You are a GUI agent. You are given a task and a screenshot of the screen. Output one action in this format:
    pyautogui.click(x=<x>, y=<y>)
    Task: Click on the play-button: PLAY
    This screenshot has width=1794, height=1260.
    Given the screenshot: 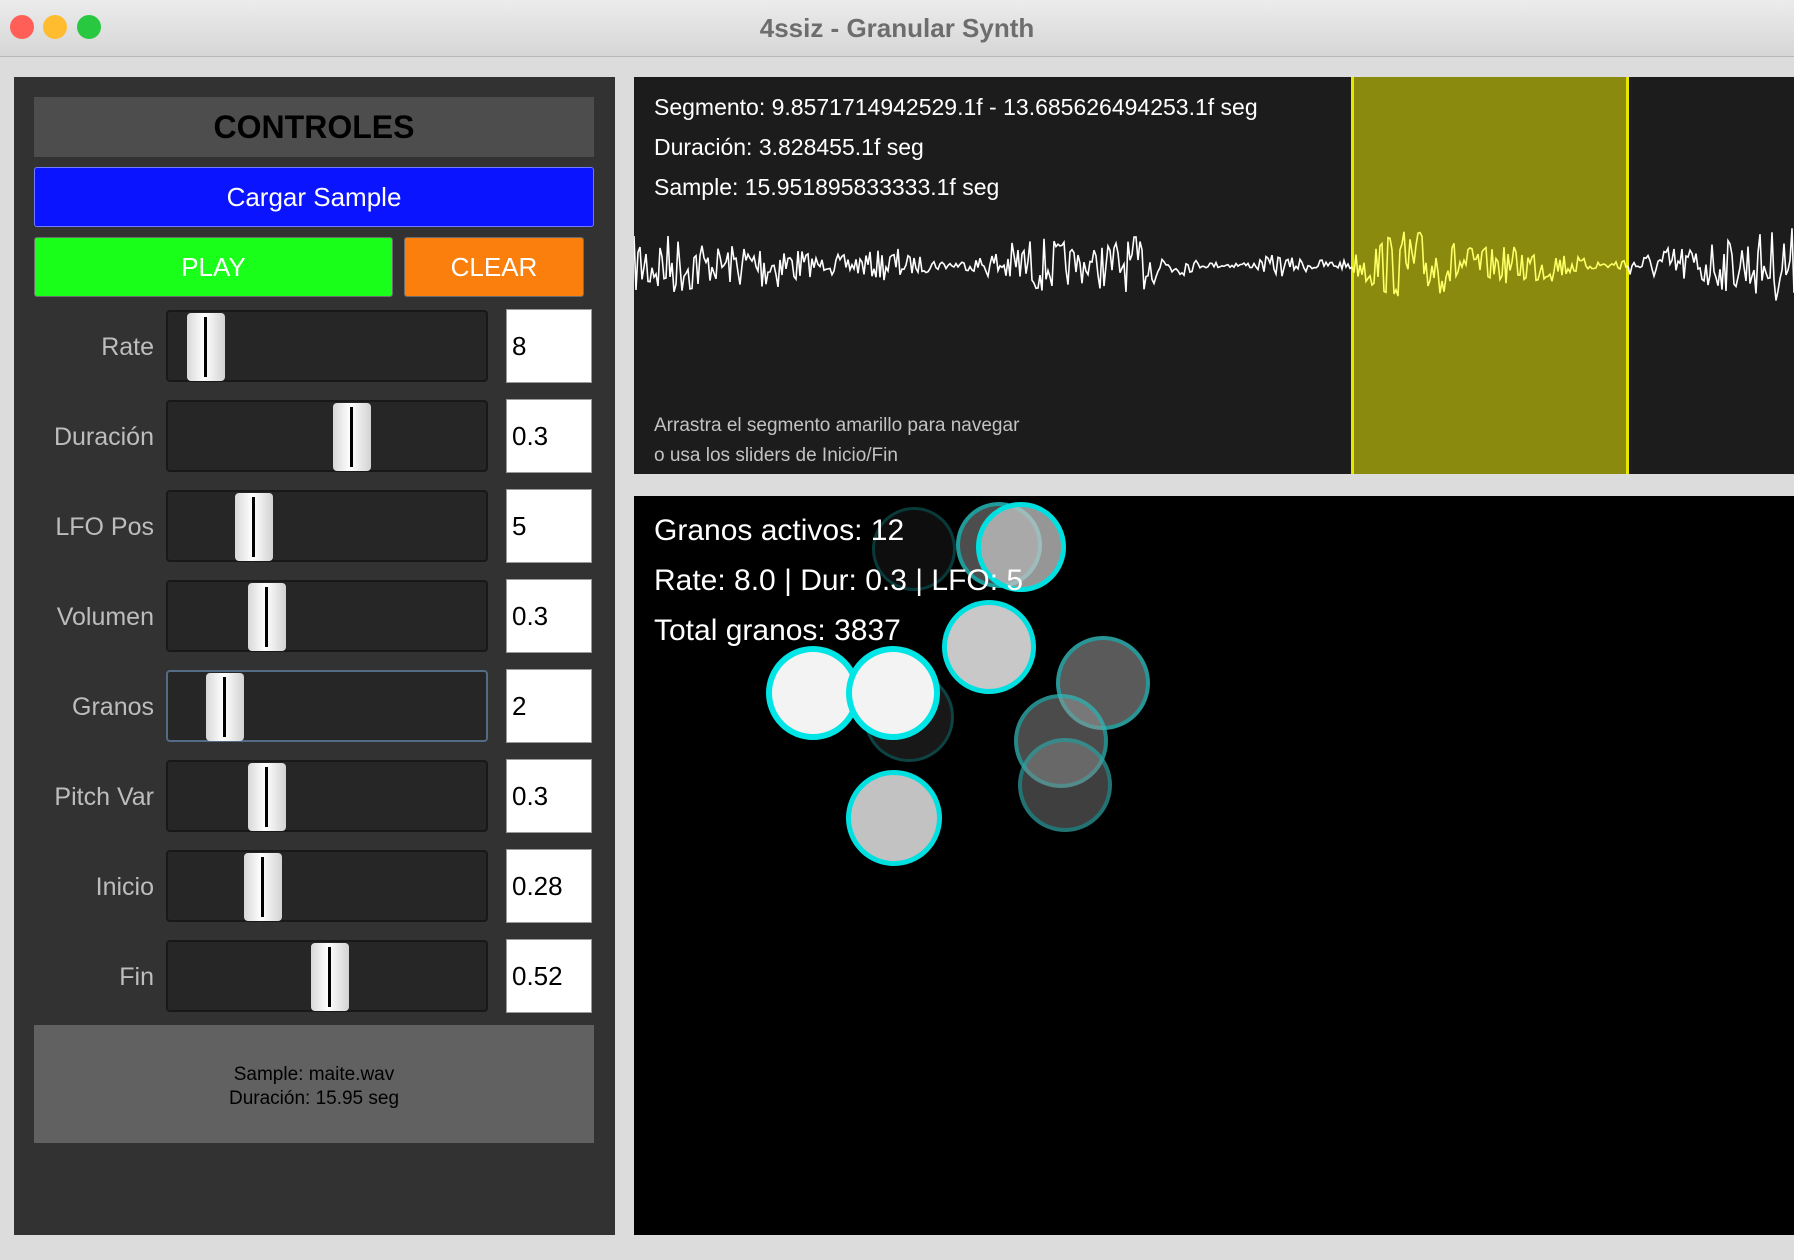 What is the action you would take?
    pyautogui.click(x=213, y=267)
    